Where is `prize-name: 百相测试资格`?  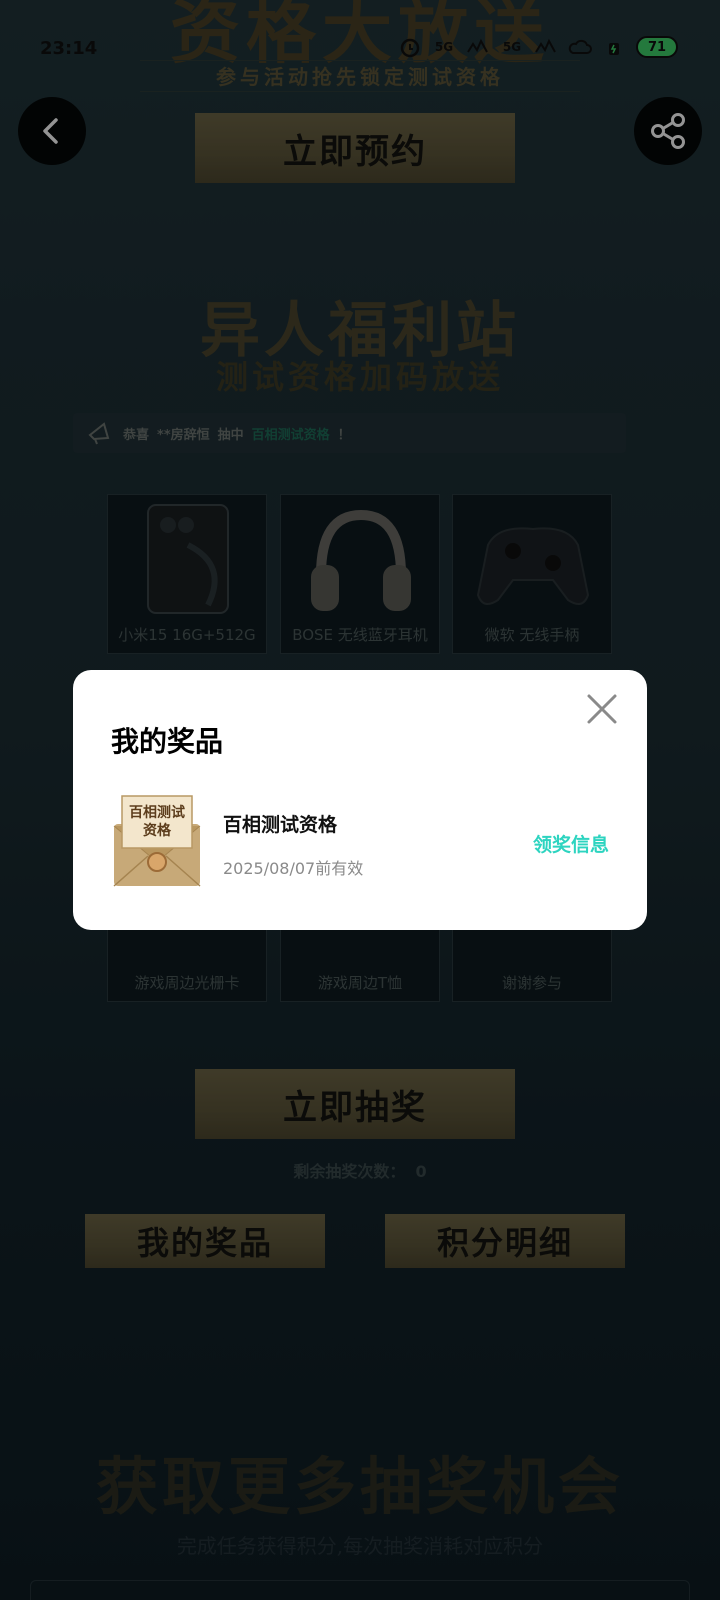 prize-name: 百相测试资格 is located at coordinates (280, 825).